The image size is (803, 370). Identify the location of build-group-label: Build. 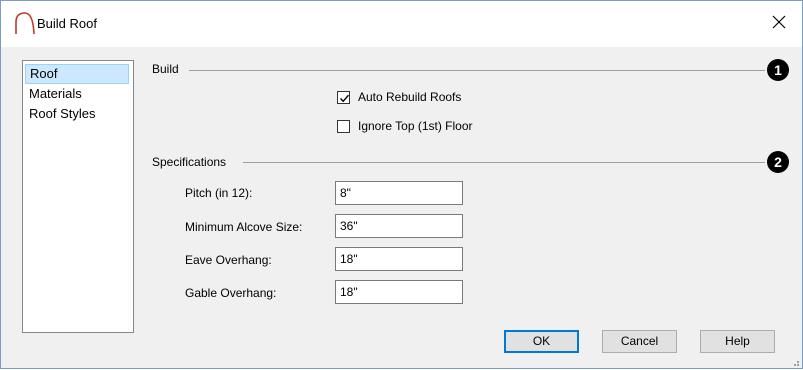
(165, 69).